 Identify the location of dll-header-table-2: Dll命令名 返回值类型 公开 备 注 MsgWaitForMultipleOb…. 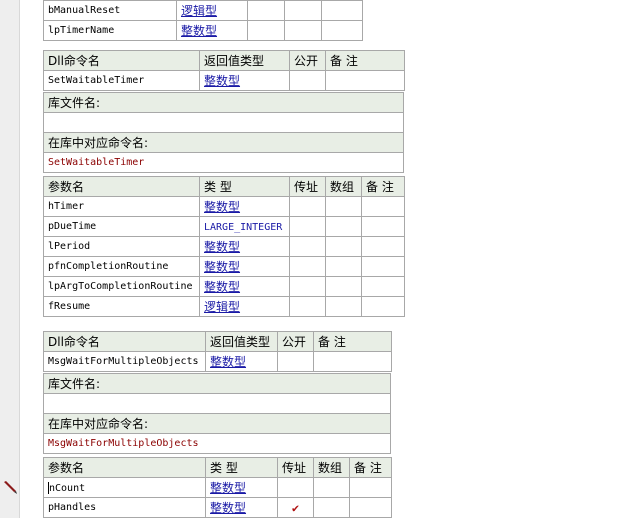
(217, 351).